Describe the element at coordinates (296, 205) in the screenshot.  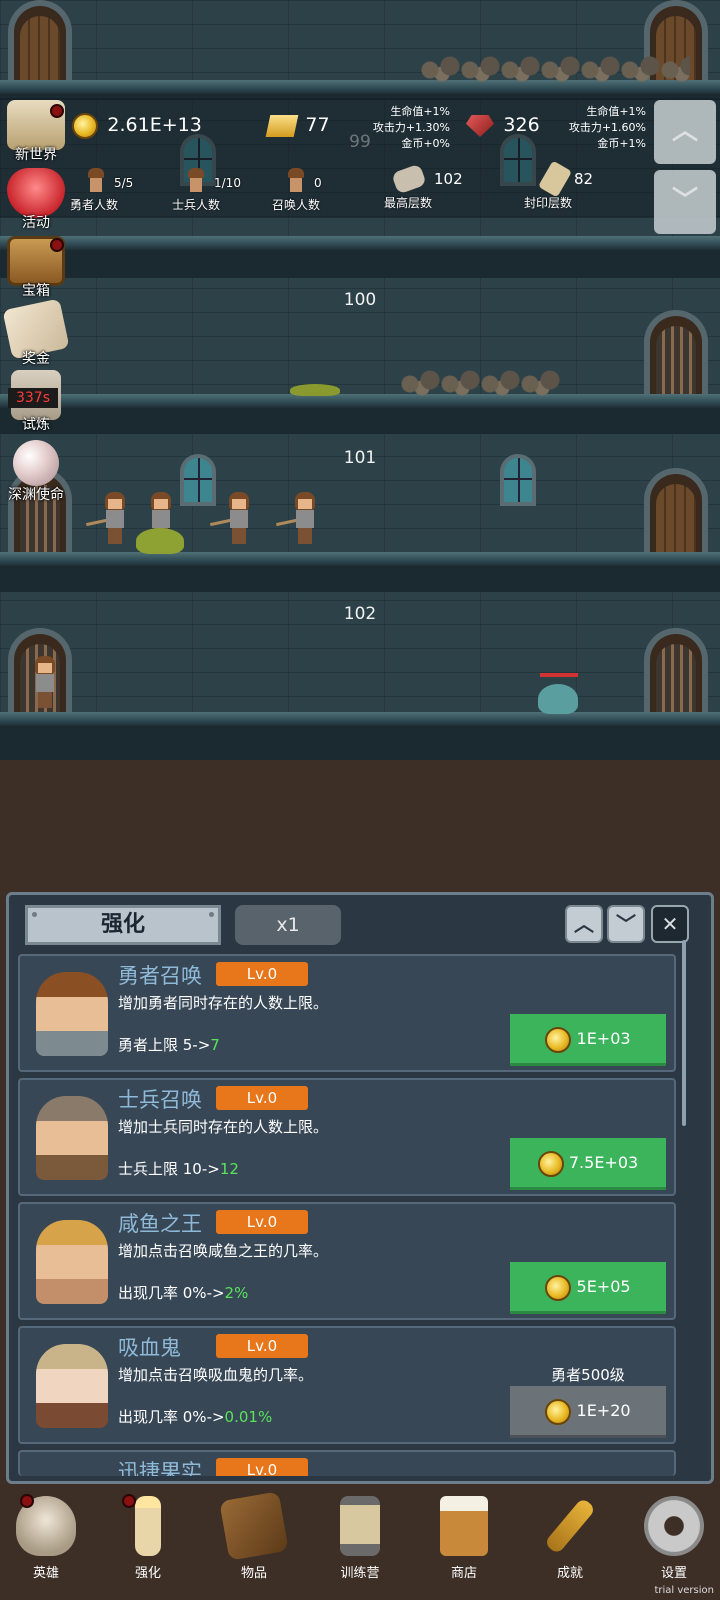
I see `summon-count-label: 召唤人数` at that location.